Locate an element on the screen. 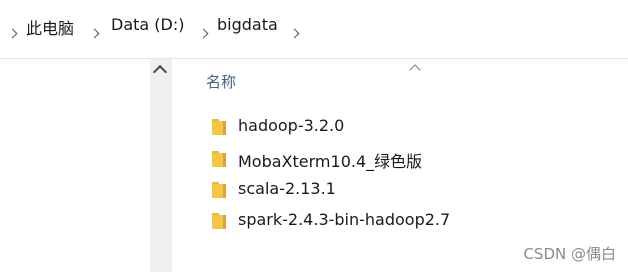  column-header-name: 名称 is located at coordinates (221, 81).